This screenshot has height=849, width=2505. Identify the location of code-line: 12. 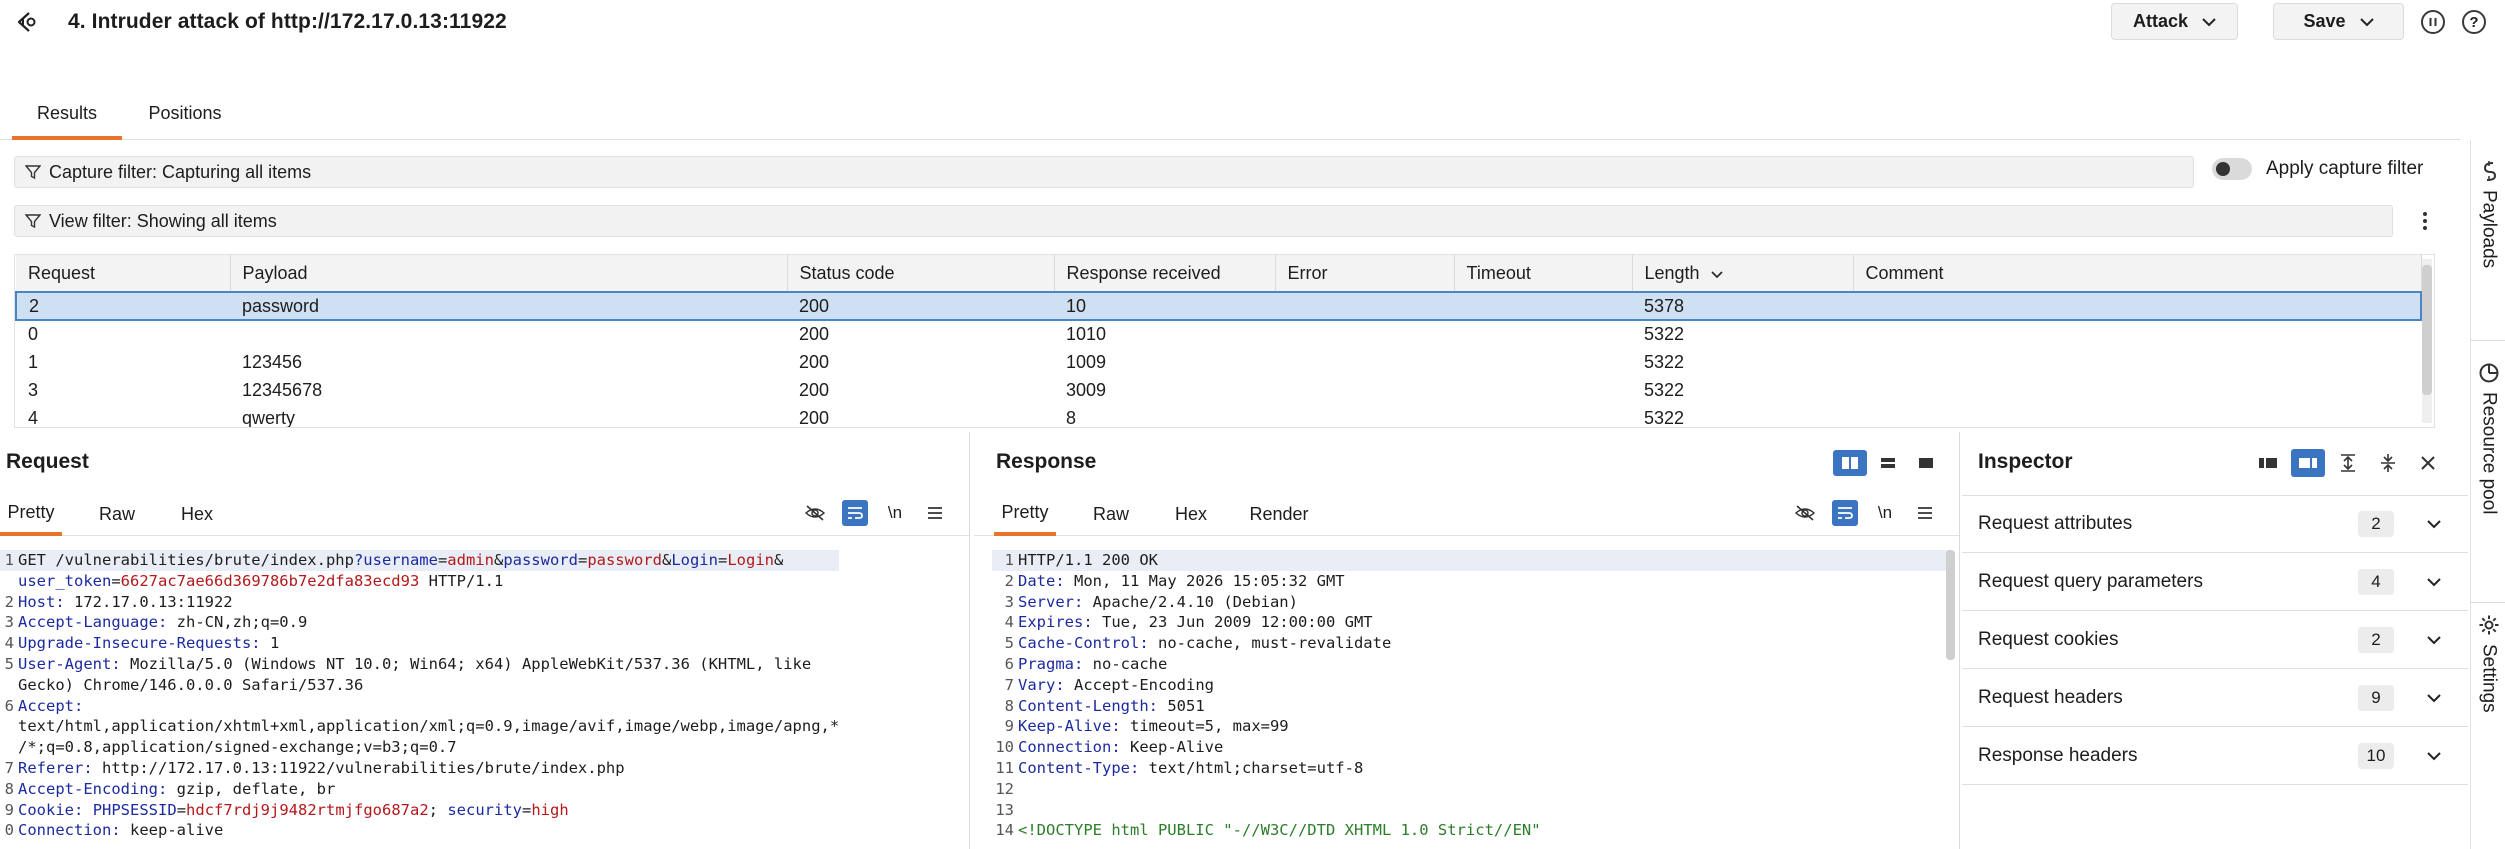
(1004, 788).